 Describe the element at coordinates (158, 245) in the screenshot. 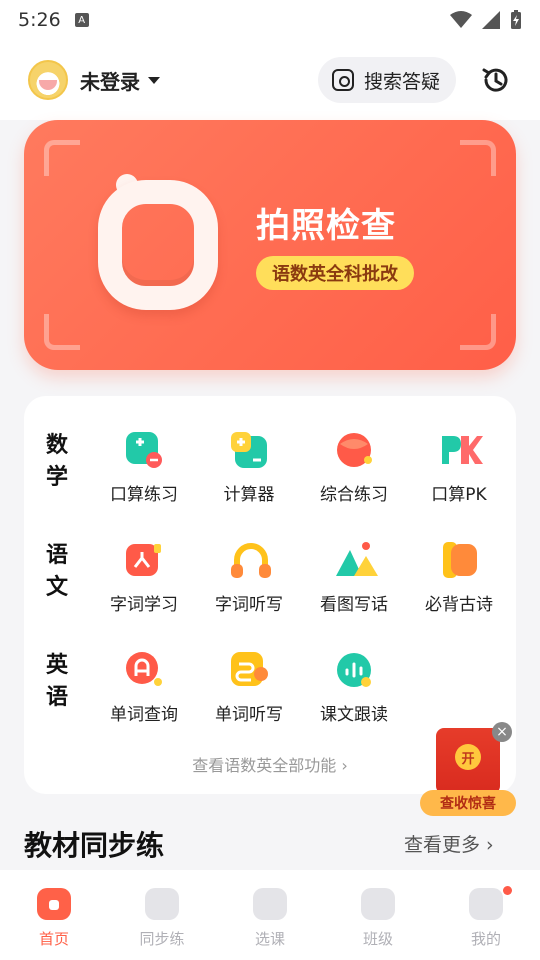

I see `camera-lens-icon` at that location.